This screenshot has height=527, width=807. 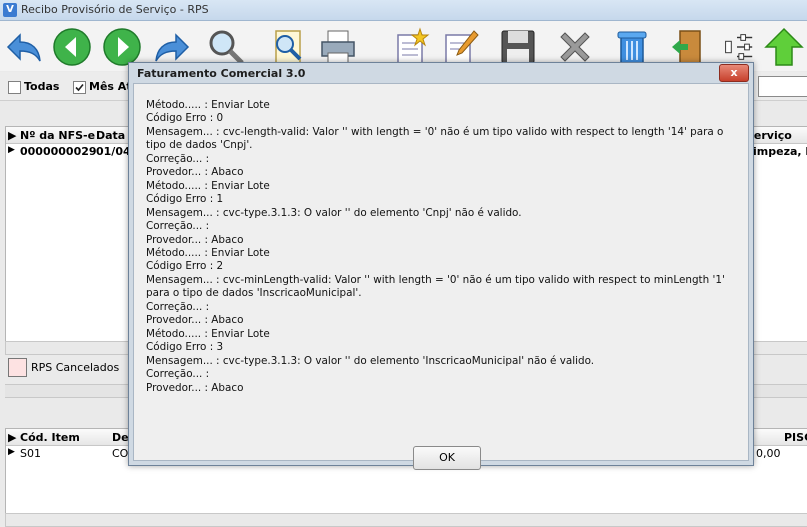 What do you see at coordinates (338, 47) in the screenshot?
I see `printer-icon` at bounding box center [338, 47].